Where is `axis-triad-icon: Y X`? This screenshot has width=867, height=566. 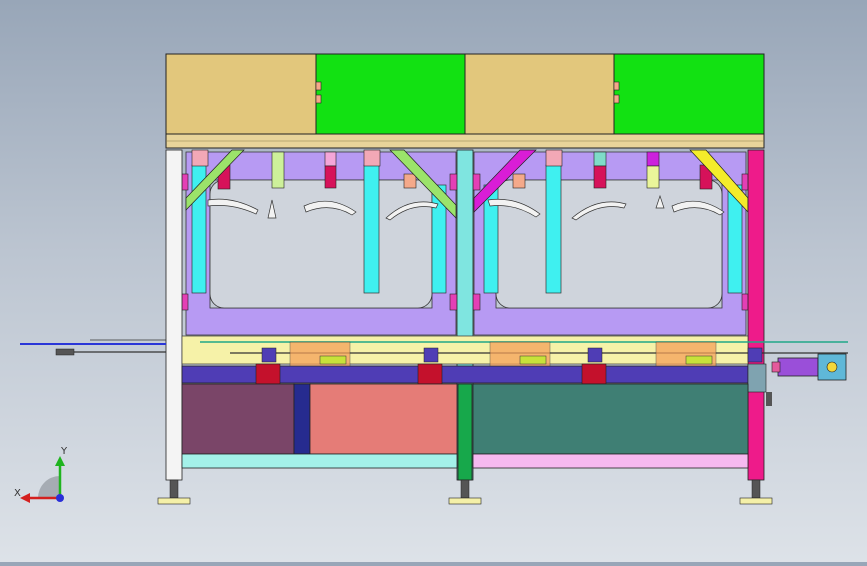 axis-triad-icon: Y X is located at coordinates (45, 475).